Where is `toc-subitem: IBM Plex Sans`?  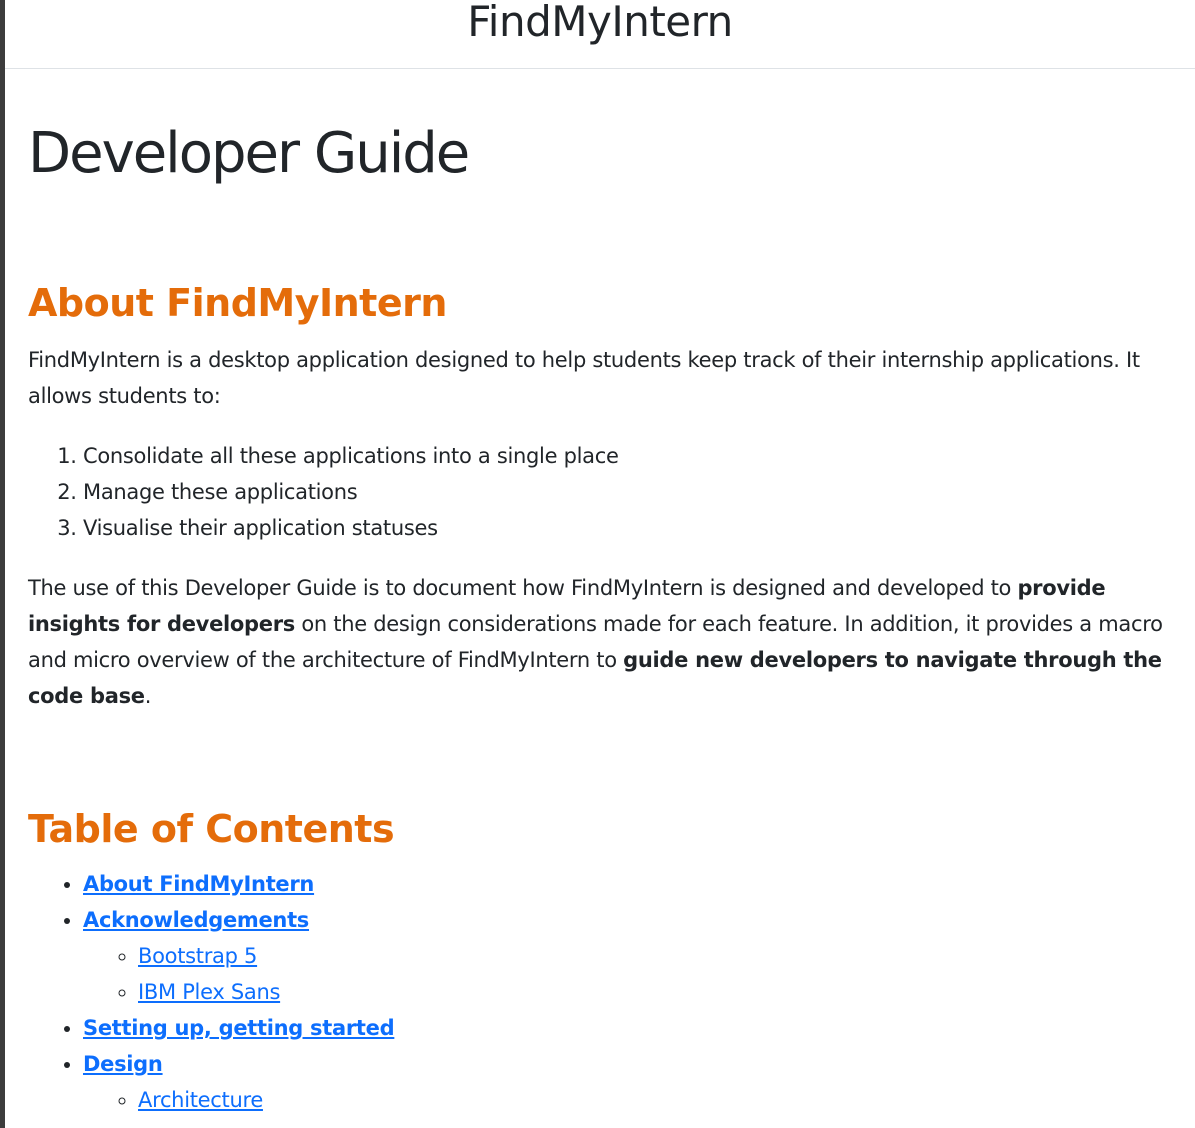
toc-subitem: IBM Plex Sans is located at coordinates (266, 992).